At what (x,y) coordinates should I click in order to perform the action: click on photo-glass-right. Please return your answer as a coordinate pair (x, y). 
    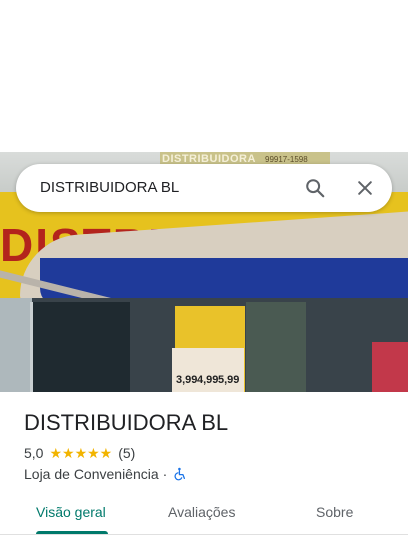
    Looking at the image, I should click on (276, 347).